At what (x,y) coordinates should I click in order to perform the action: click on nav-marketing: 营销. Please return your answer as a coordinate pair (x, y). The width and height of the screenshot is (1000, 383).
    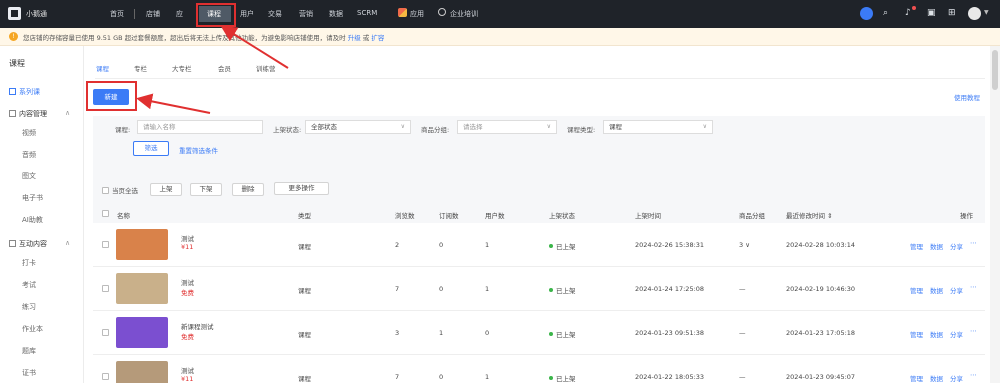
    Looking at the image, I should click on (306, 14).